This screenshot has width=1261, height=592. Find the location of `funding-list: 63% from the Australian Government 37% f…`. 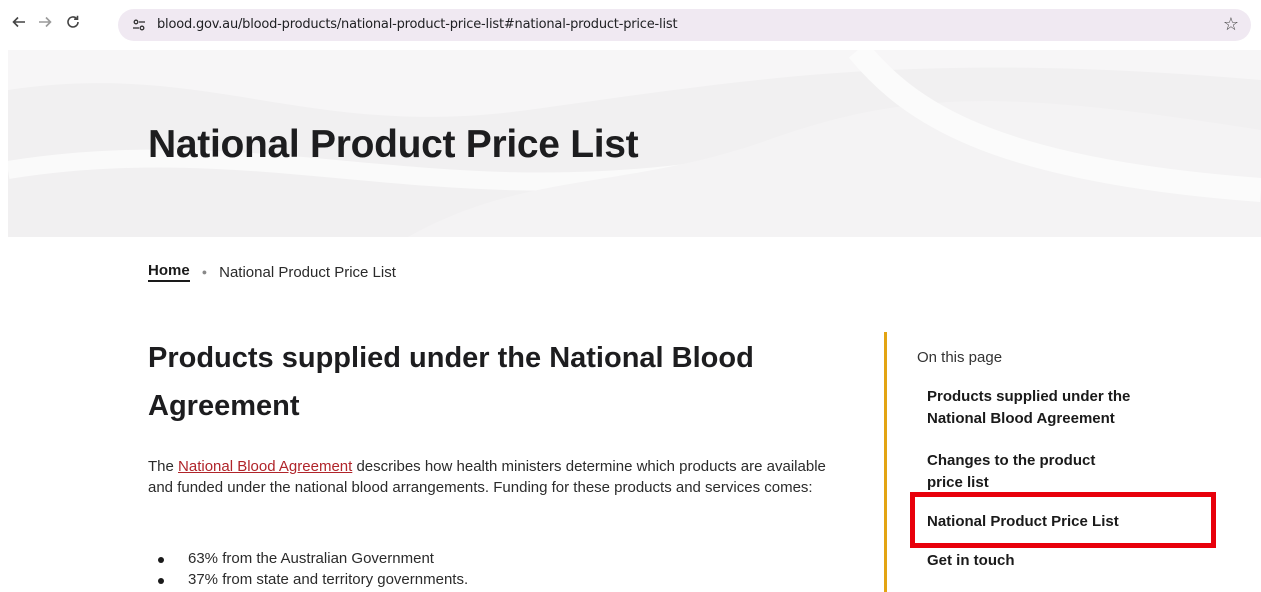

funding-list: 63% from the Australian Government 37% f… is located at coordinates (313, 569).